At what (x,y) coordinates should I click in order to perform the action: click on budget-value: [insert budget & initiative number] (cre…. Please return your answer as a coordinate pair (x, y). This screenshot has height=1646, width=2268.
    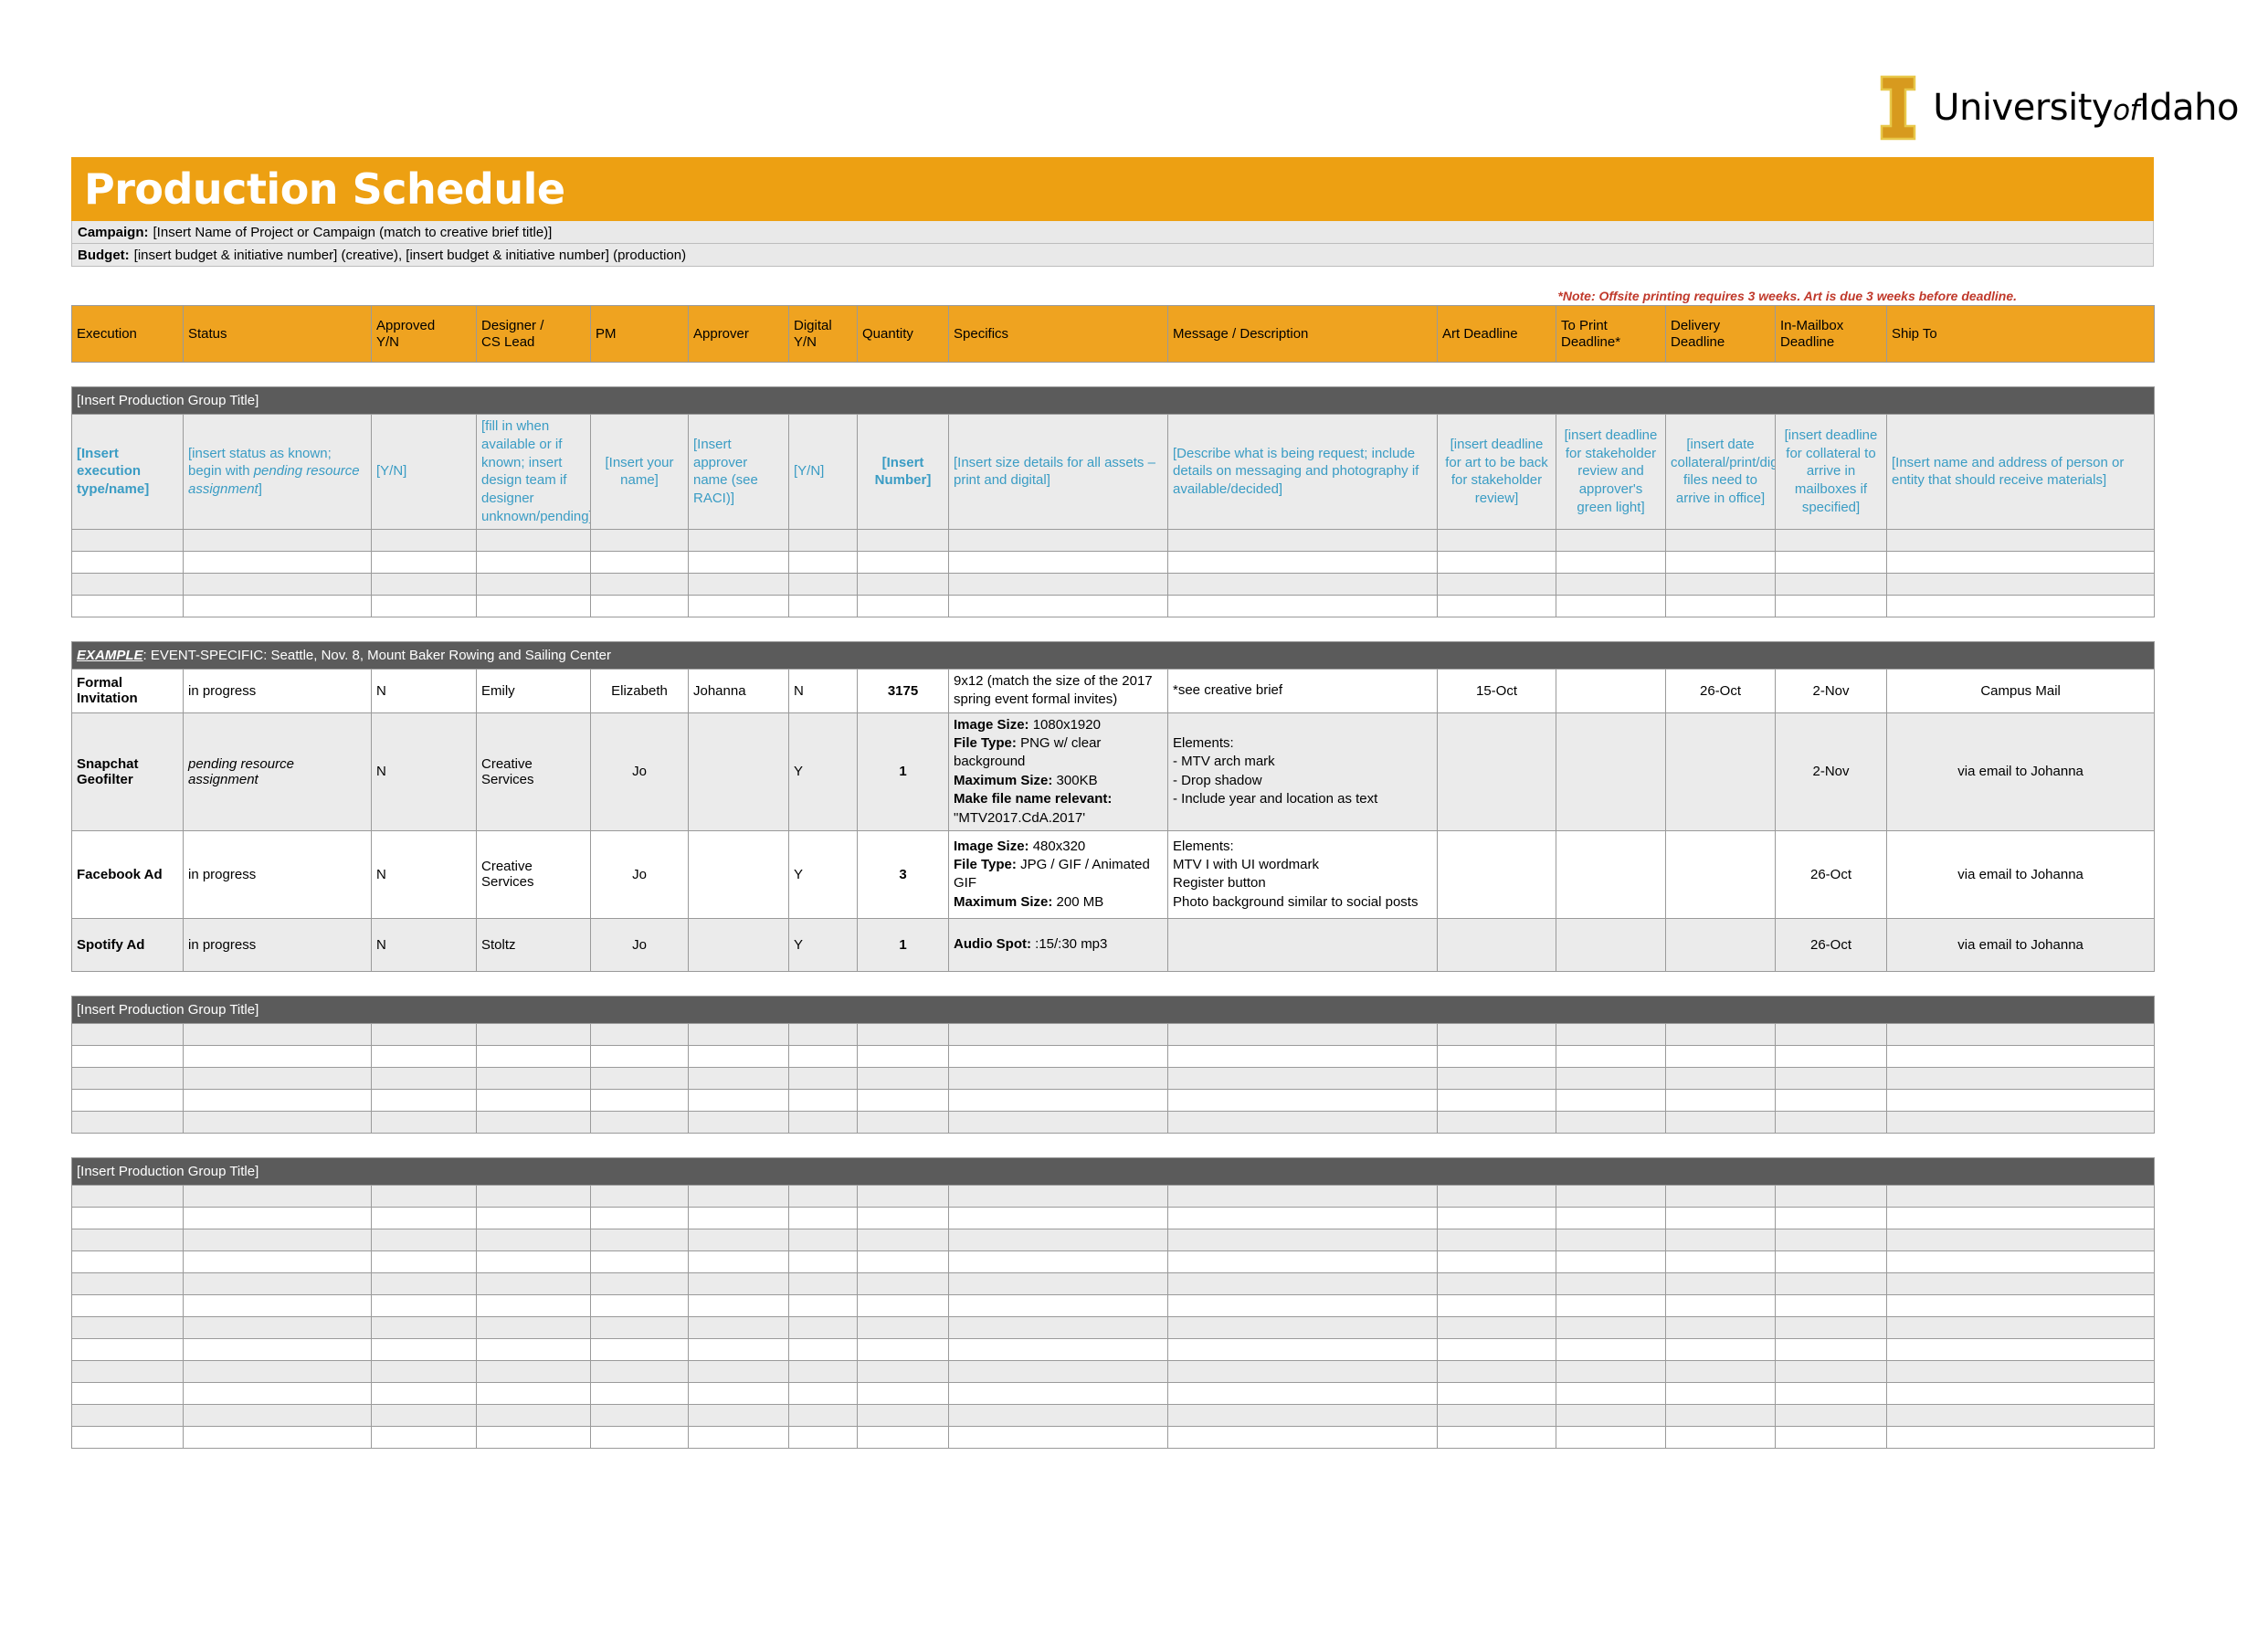
    Looking at the image, I should click on (410, 255).